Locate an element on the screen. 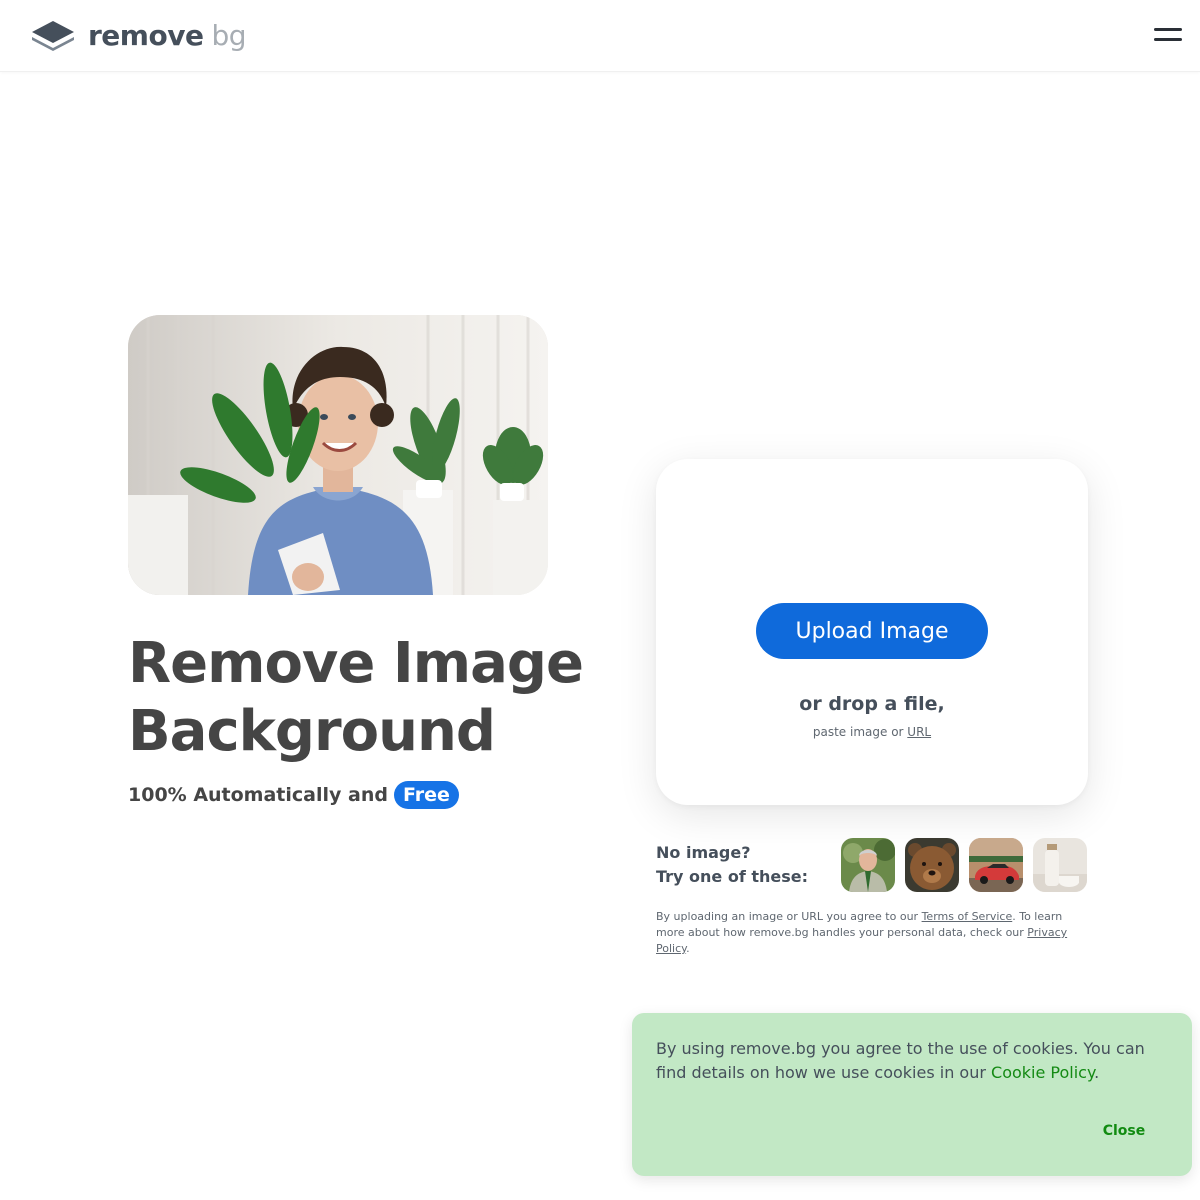 The height and width of the screenshot is (1200, 1200). logo-bg-text: bg is located at coordinates (228, 35).